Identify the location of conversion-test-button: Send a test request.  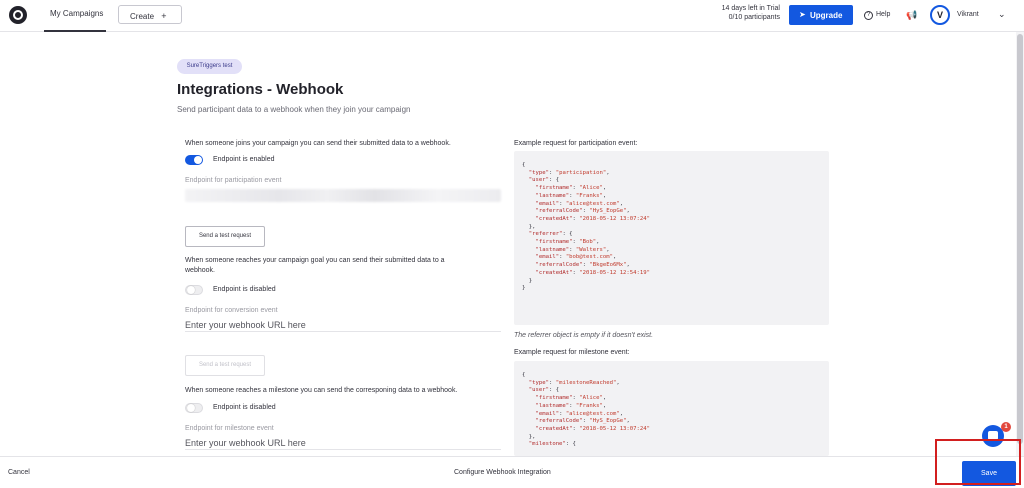
(225, 365).